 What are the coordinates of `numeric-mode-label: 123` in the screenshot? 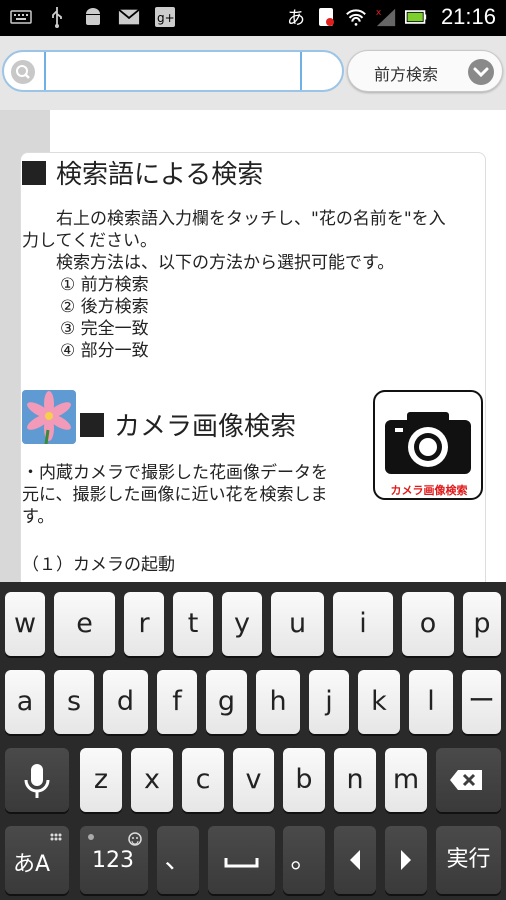 It's located at (113, 860).